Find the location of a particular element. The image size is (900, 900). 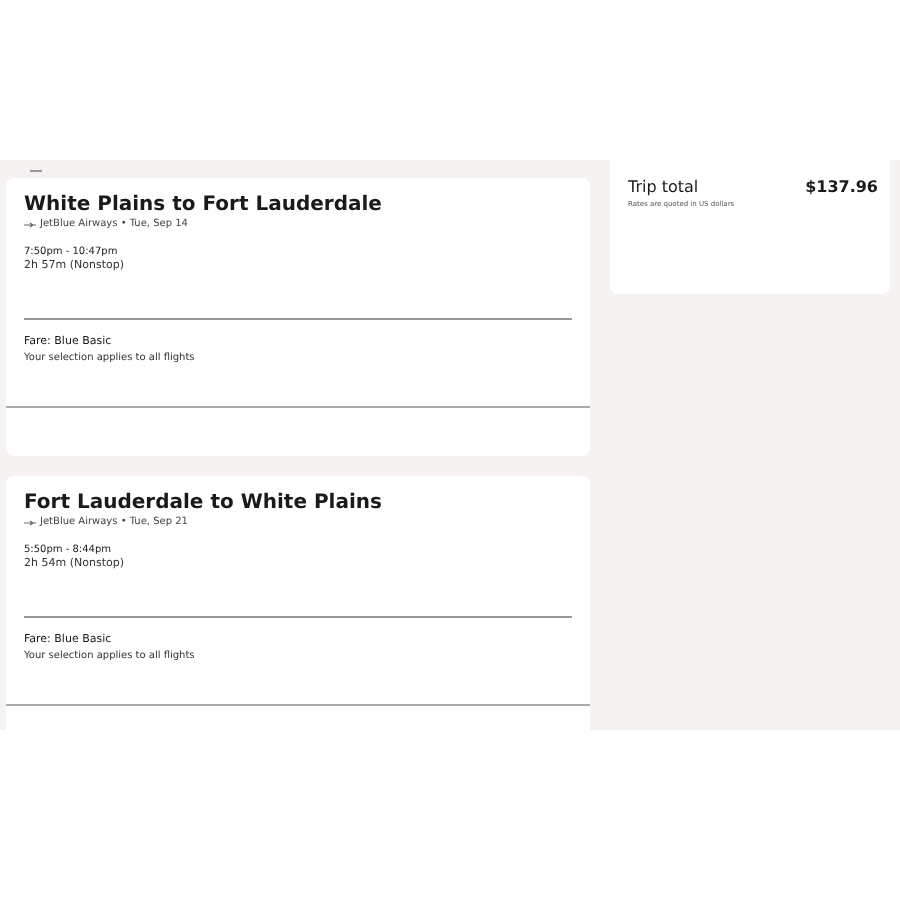

route-title: White Plains to Fort Lauderdale is located at coordinates (204, 205).